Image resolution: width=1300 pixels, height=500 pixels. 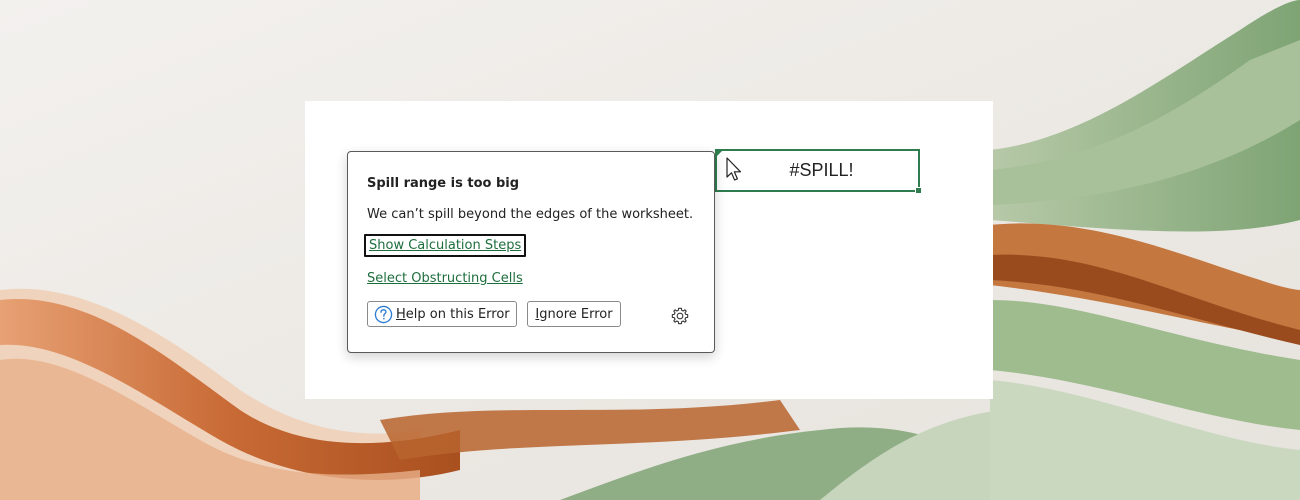 What do you see at coordinates (401, 314) in the screenshot?
I see `help-accelerator: H` at bounding box center [401, 314].